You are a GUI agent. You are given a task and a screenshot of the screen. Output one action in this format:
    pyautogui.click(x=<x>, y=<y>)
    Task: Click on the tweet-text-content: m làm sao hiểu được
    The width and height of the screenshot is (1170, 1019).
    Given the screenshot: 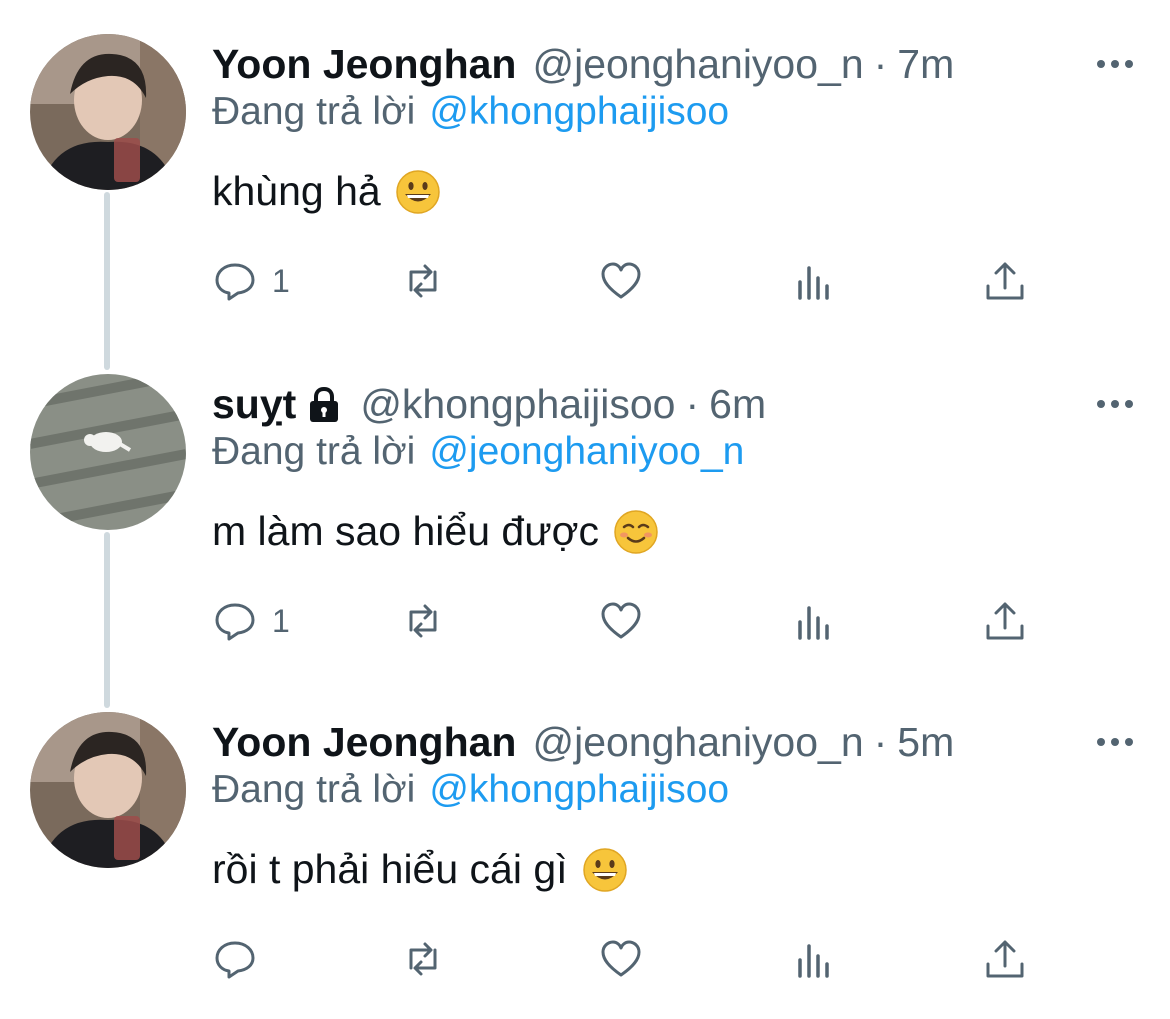 What is the action you would take?
    pyautogui.click(x=406, y=531)
    